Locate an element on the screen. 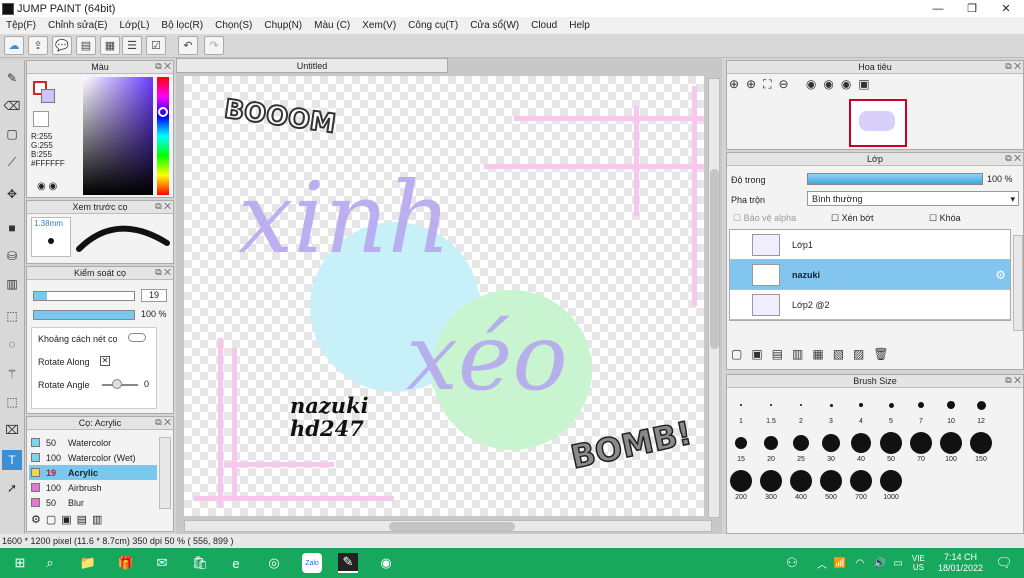 This screenshot has width=1024, height=578. brush-list-item: 100 Watercolor (Wet) is located at coordinates (93, 457).